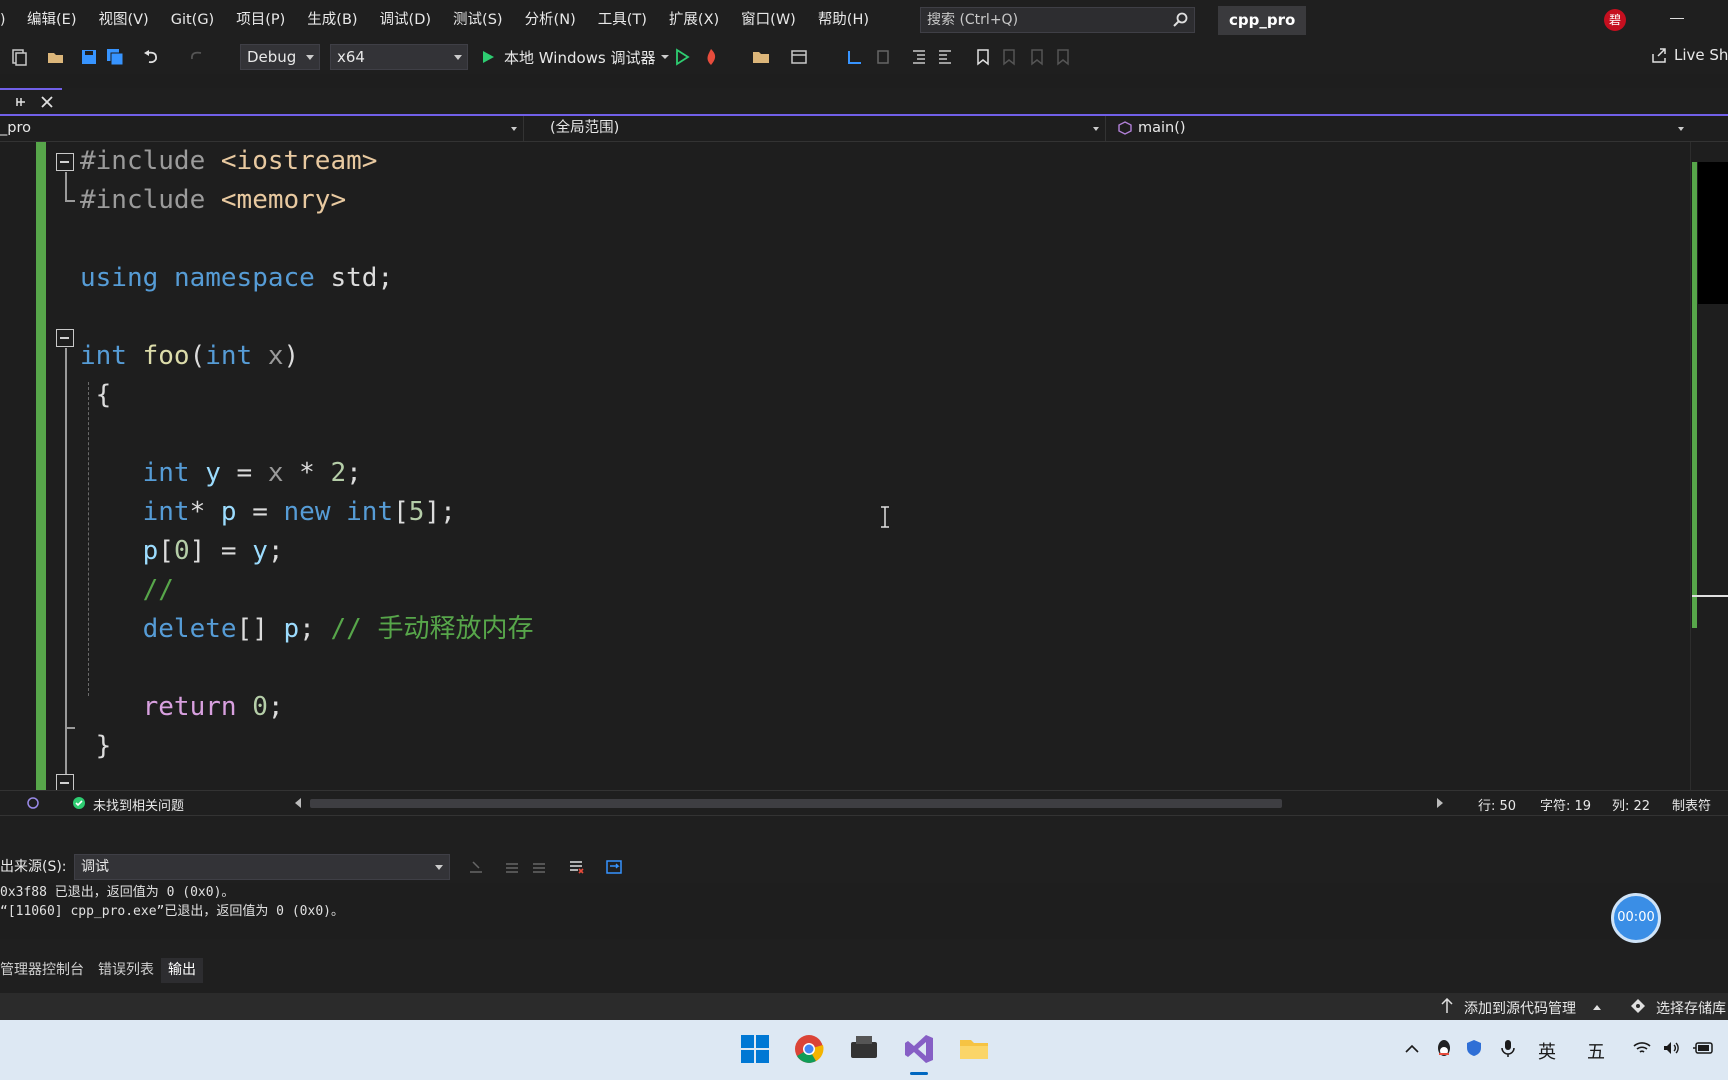 Image resolution: width=1728 pixels, height=1080 pixels. What do you see at coordinates (127, 590) in the screenshot?
I see `code-line: //` at bounding box center [127, 590].